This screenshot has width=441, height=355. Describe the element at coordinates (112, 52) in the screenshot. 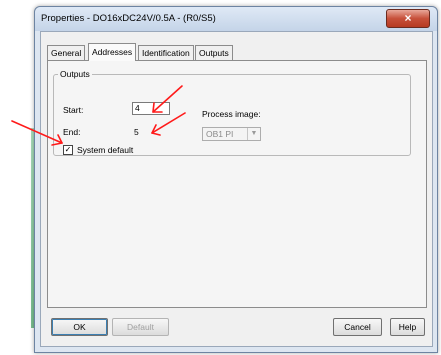

I see `tab-addresses: Addresses` at that location.